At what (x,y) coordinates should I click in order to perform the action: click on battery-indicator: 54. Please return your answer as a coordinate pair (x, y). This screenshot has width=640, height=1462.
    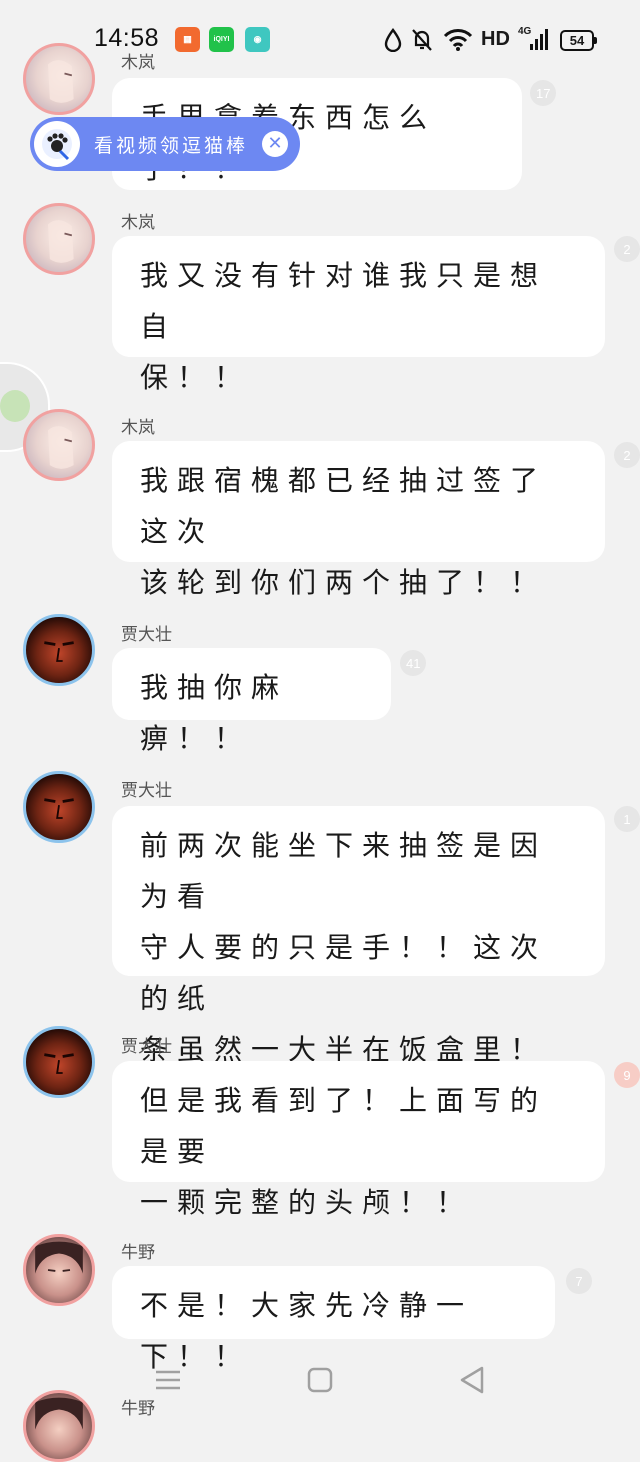
    Looking at the image, I should click on (578, 40).